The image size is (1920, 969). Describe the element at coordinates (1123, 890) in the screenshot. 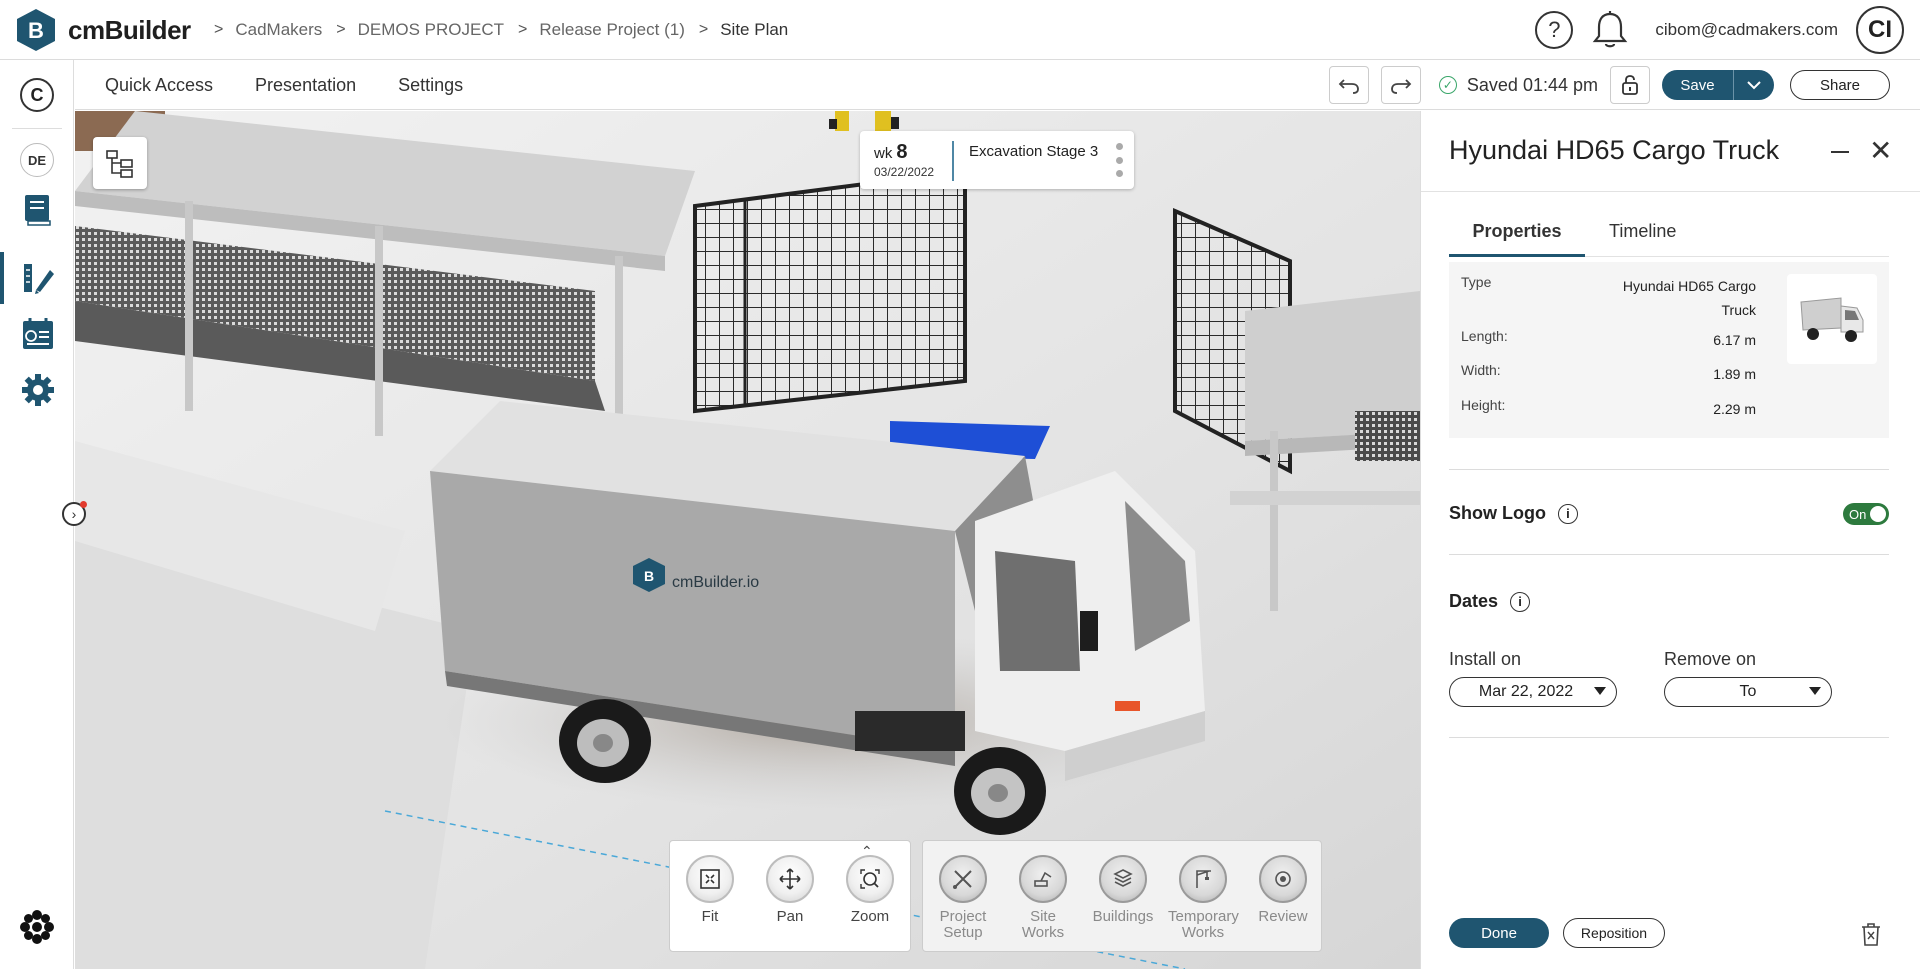

I see `buildings-button: Buildings` at that location.